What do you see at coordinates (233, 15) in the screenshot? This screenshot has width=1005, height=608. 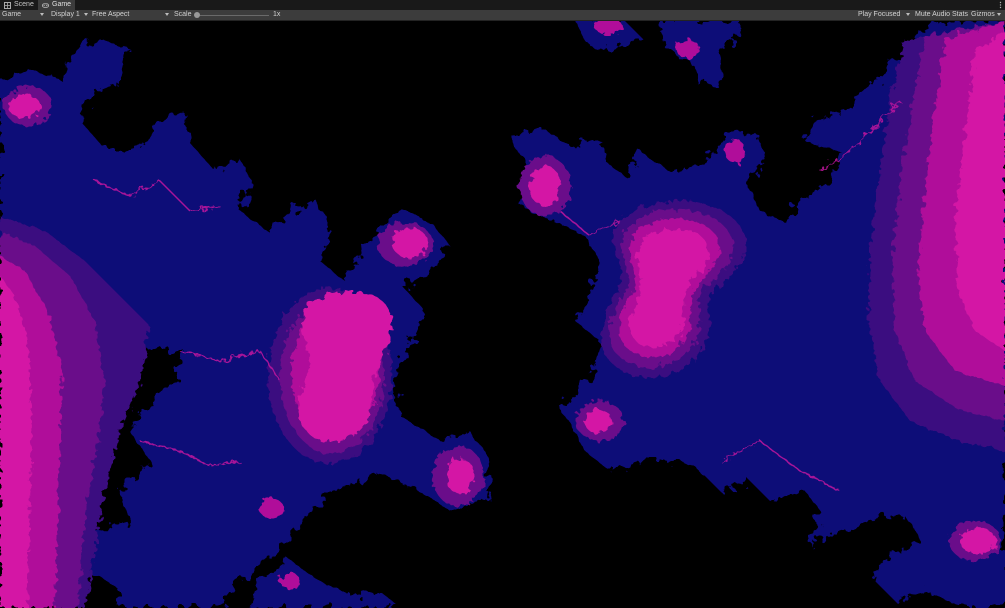 I see `scale-slider-track` at bounding box center [233, 15].